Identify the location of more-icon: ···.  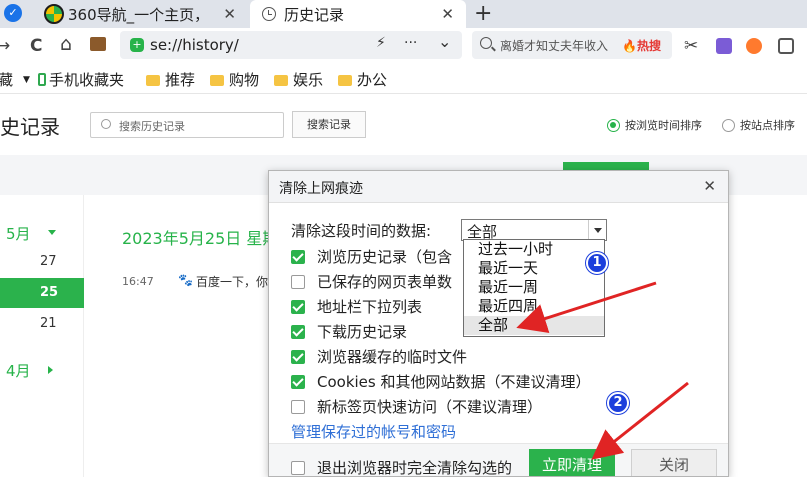
(410, 43).